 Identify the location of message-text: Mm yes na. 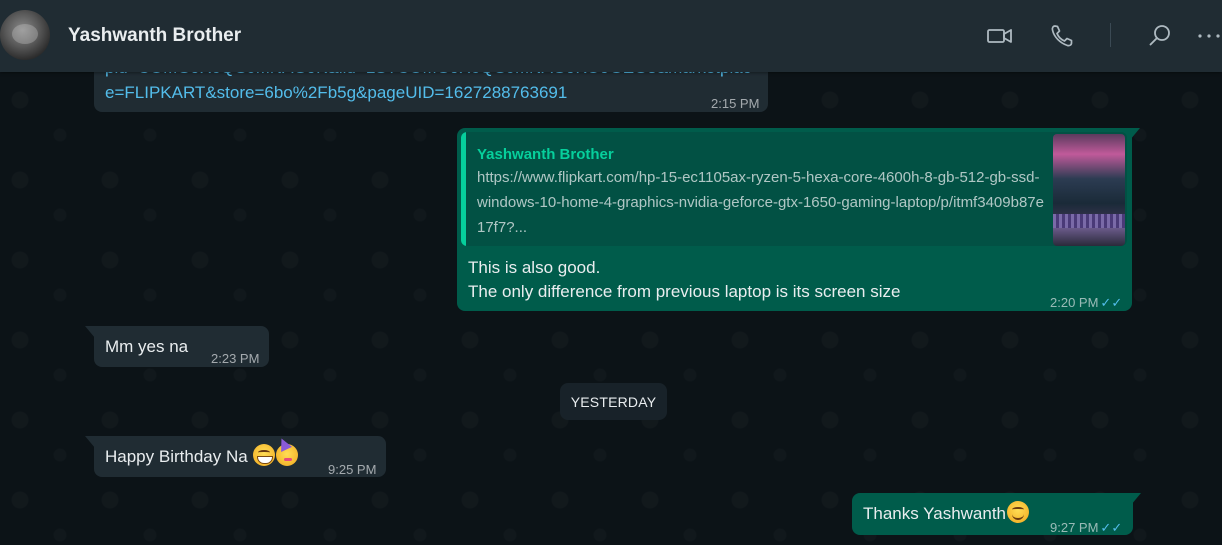
(147, 346).